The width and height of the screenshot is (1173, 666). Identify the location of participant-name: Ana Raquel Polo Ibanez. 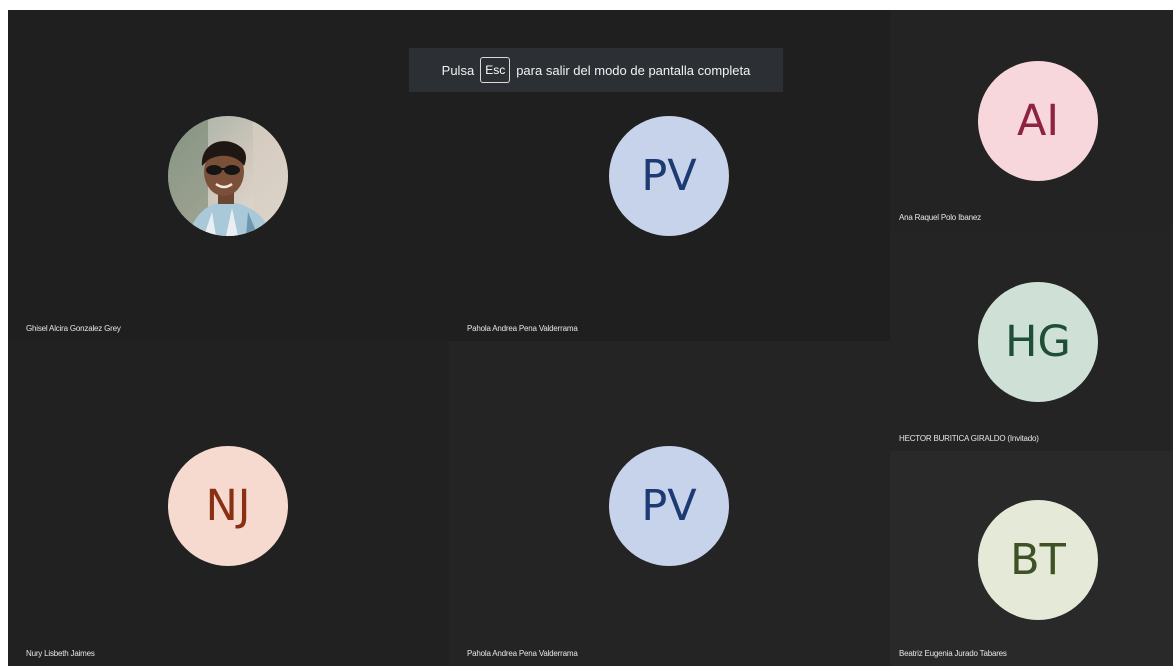
(940, 217).